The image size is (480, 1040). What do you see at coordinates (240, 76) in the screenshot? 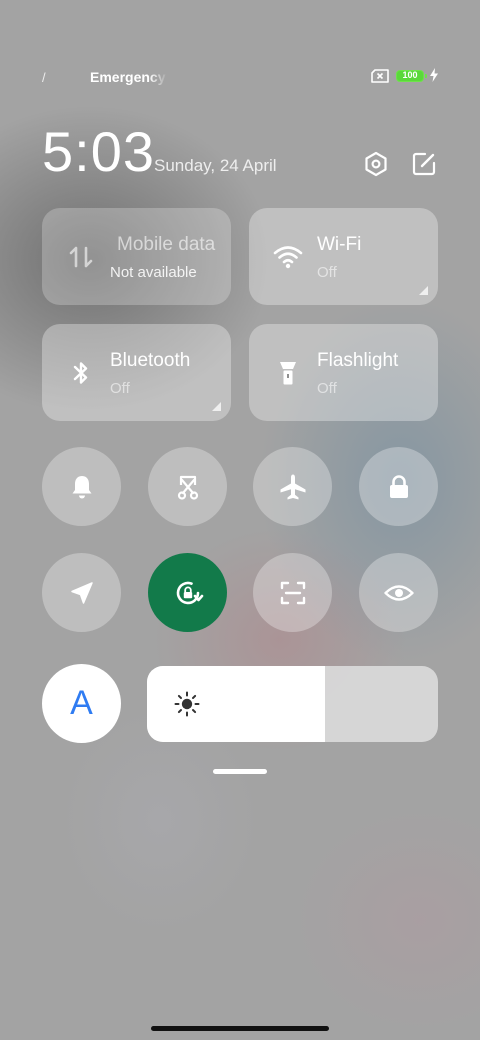
I see `status-bar: / Emergency 100` at bounding box center [240, 76].